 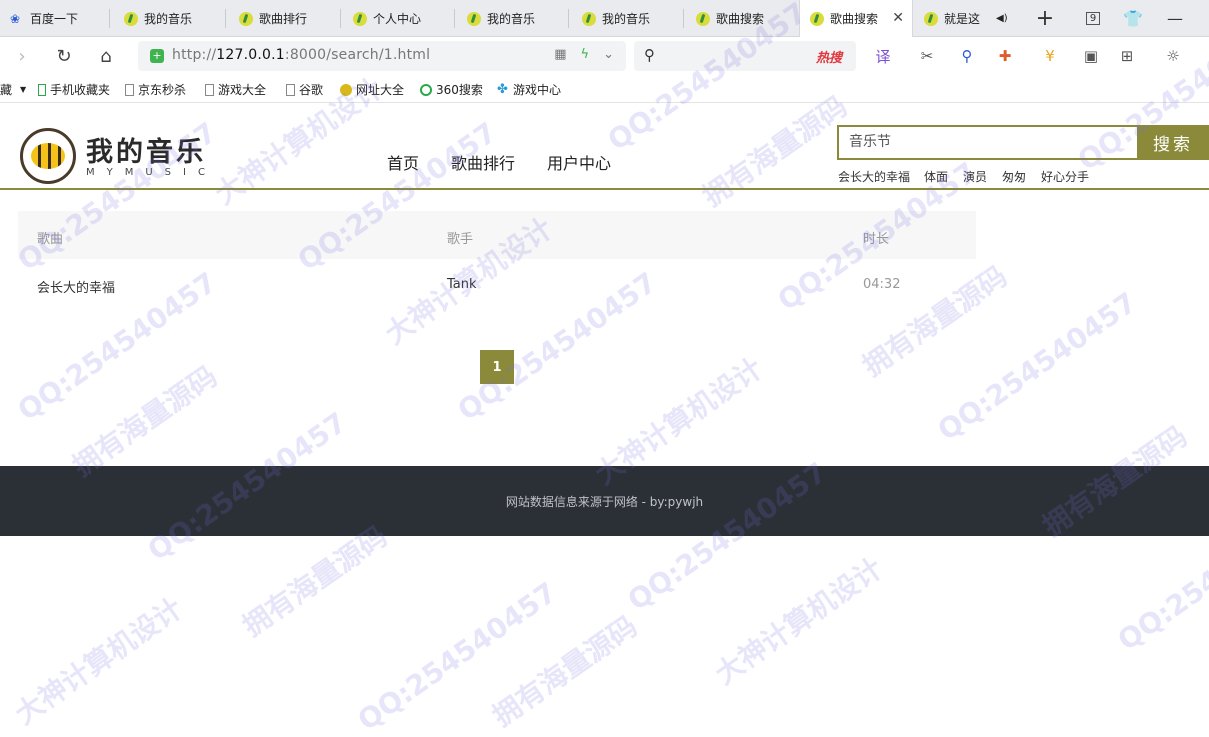 What do you see at coordinates (74, 89) in the screenshot?
I see `bookmark-item: 手机收藏夹` at bounding box center [74, 89].